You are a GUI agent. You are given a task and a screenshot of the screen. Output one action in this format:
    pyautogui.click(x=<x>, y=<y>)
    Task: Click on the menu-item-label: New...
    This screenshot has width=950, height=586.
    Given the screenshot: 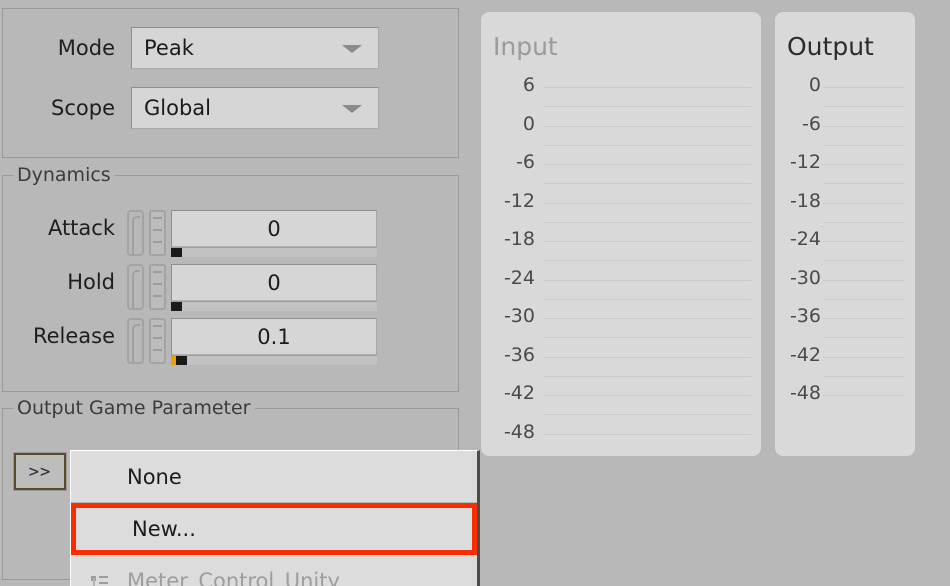 What is the action you would take?
    pyautogui.click(x=164, y=529)
    